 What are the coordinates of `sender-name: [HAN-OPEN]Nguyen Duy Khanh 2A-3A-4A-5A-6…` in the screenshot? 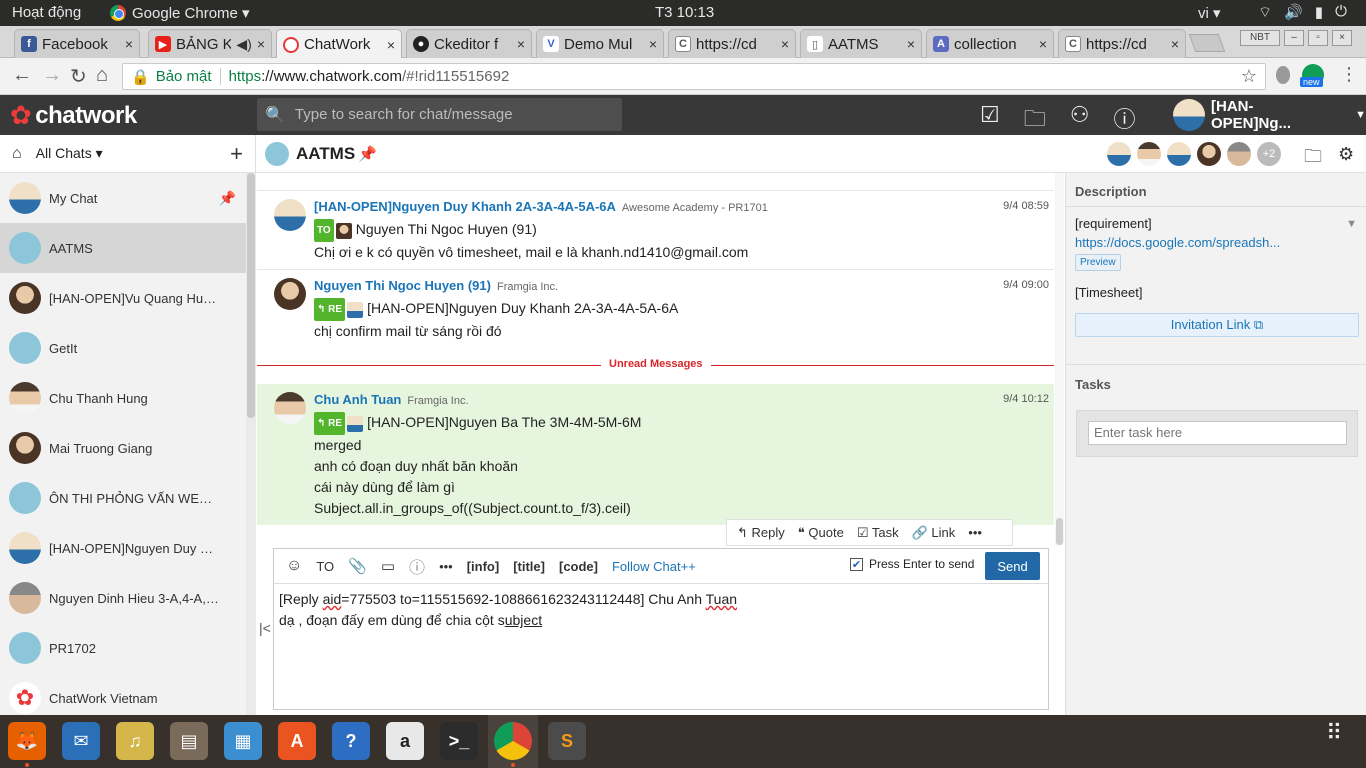 It's located at (465, 206).